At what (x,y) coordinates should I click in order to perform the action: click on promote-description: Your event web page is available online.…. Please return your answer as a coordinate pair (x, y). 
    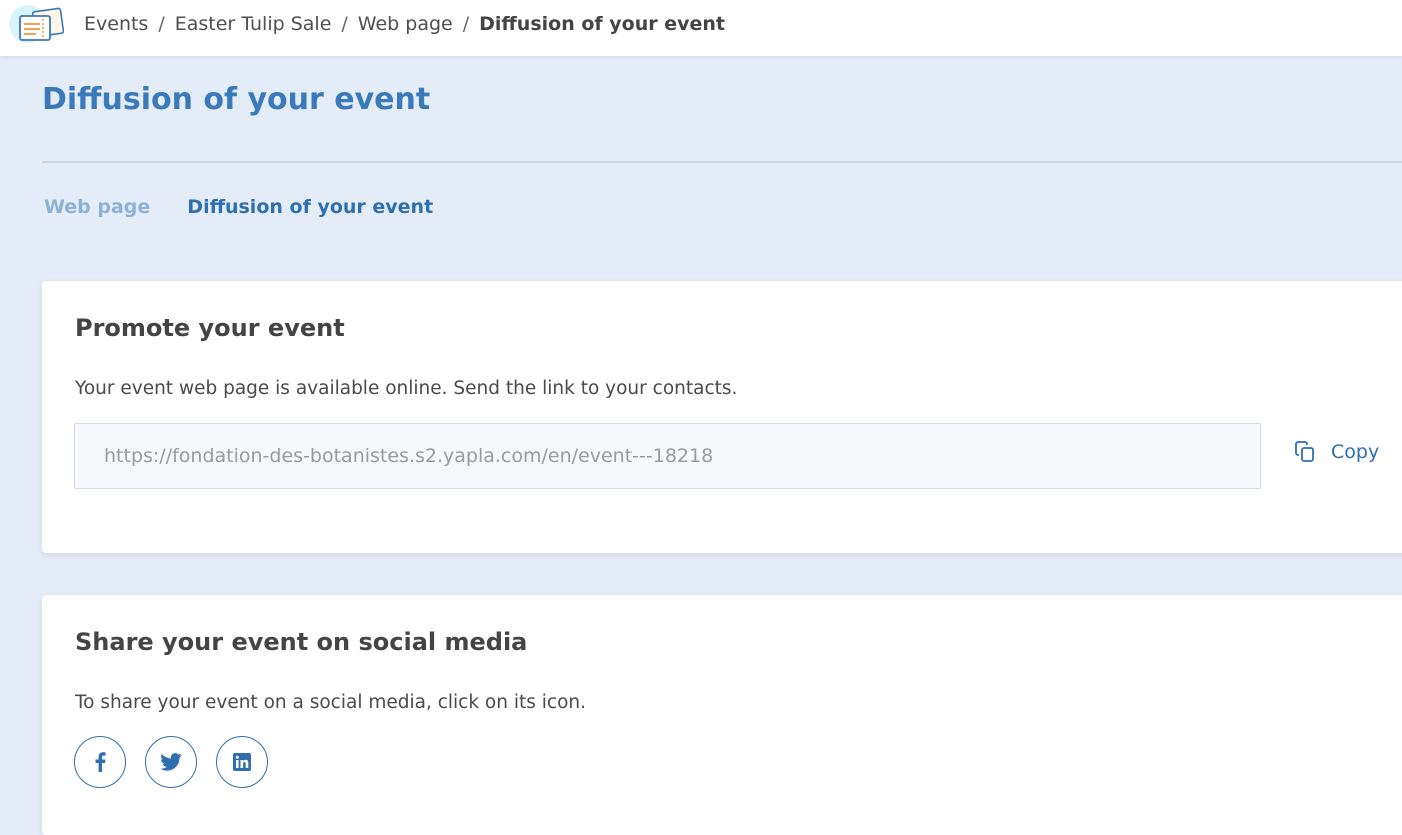
    Looking at the image, I should click on (406, 388).